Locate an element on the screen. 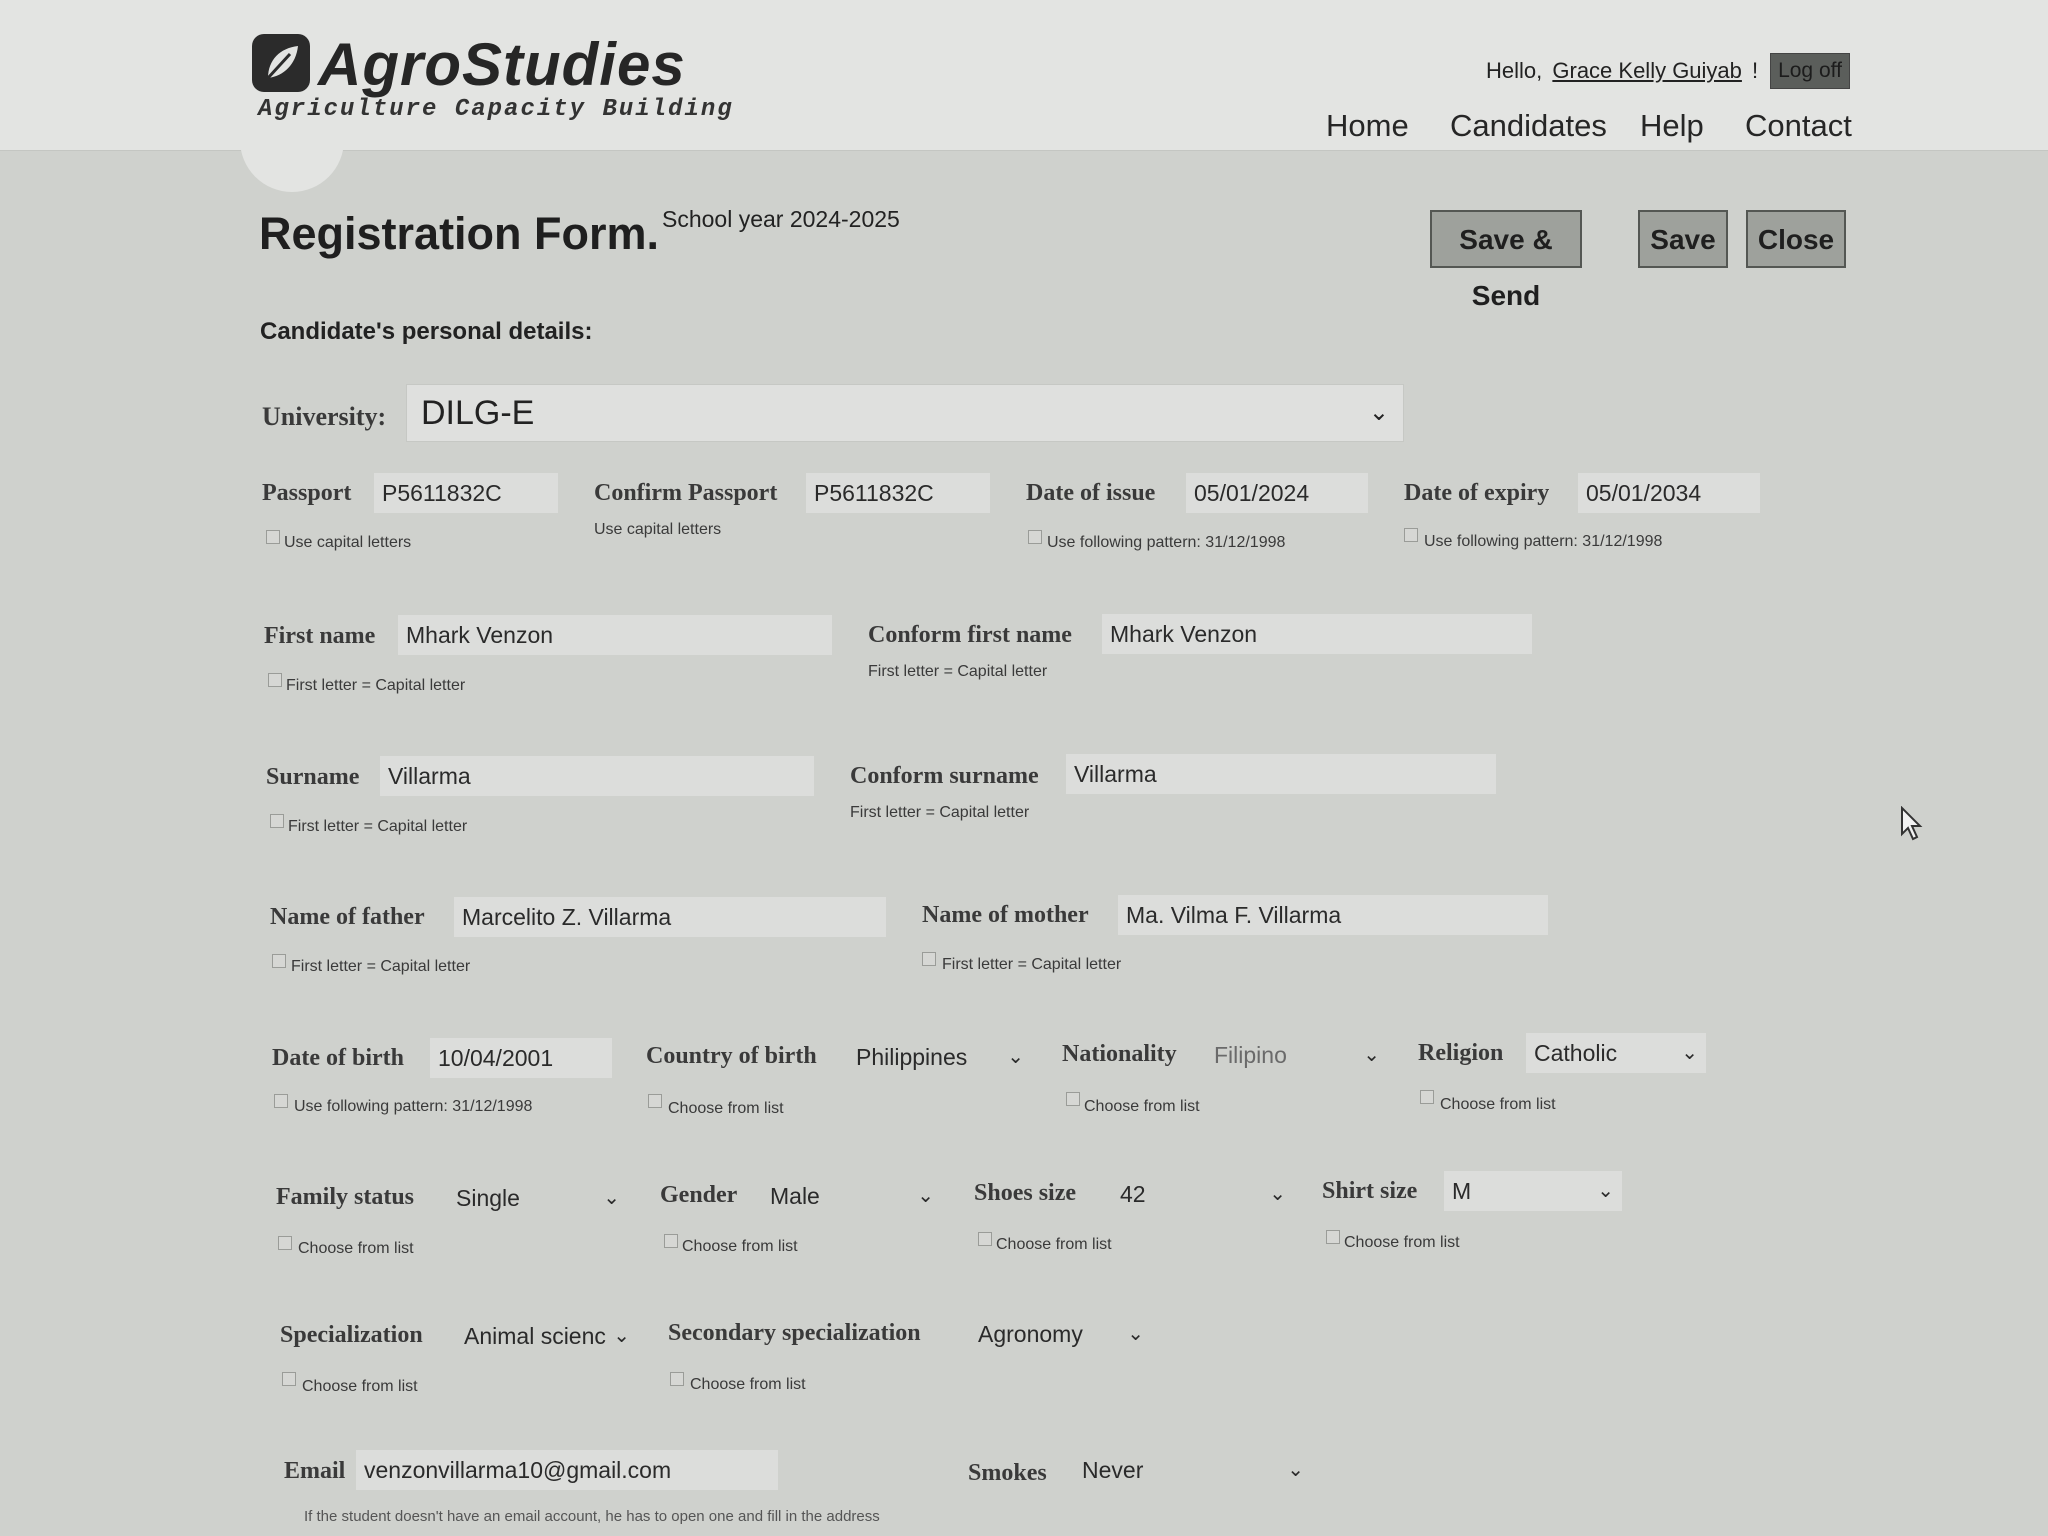 The width and height of the screenshot is (2048, 1536). email-field: venzonvillarma10@gmail.com is located at coordinates (567, 1470).